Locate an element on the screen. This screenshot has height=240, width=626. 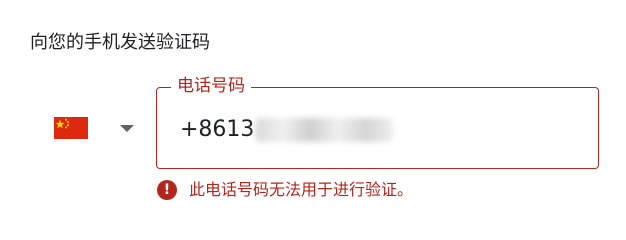
error-icon: ! is located at coordinates (167, 190).